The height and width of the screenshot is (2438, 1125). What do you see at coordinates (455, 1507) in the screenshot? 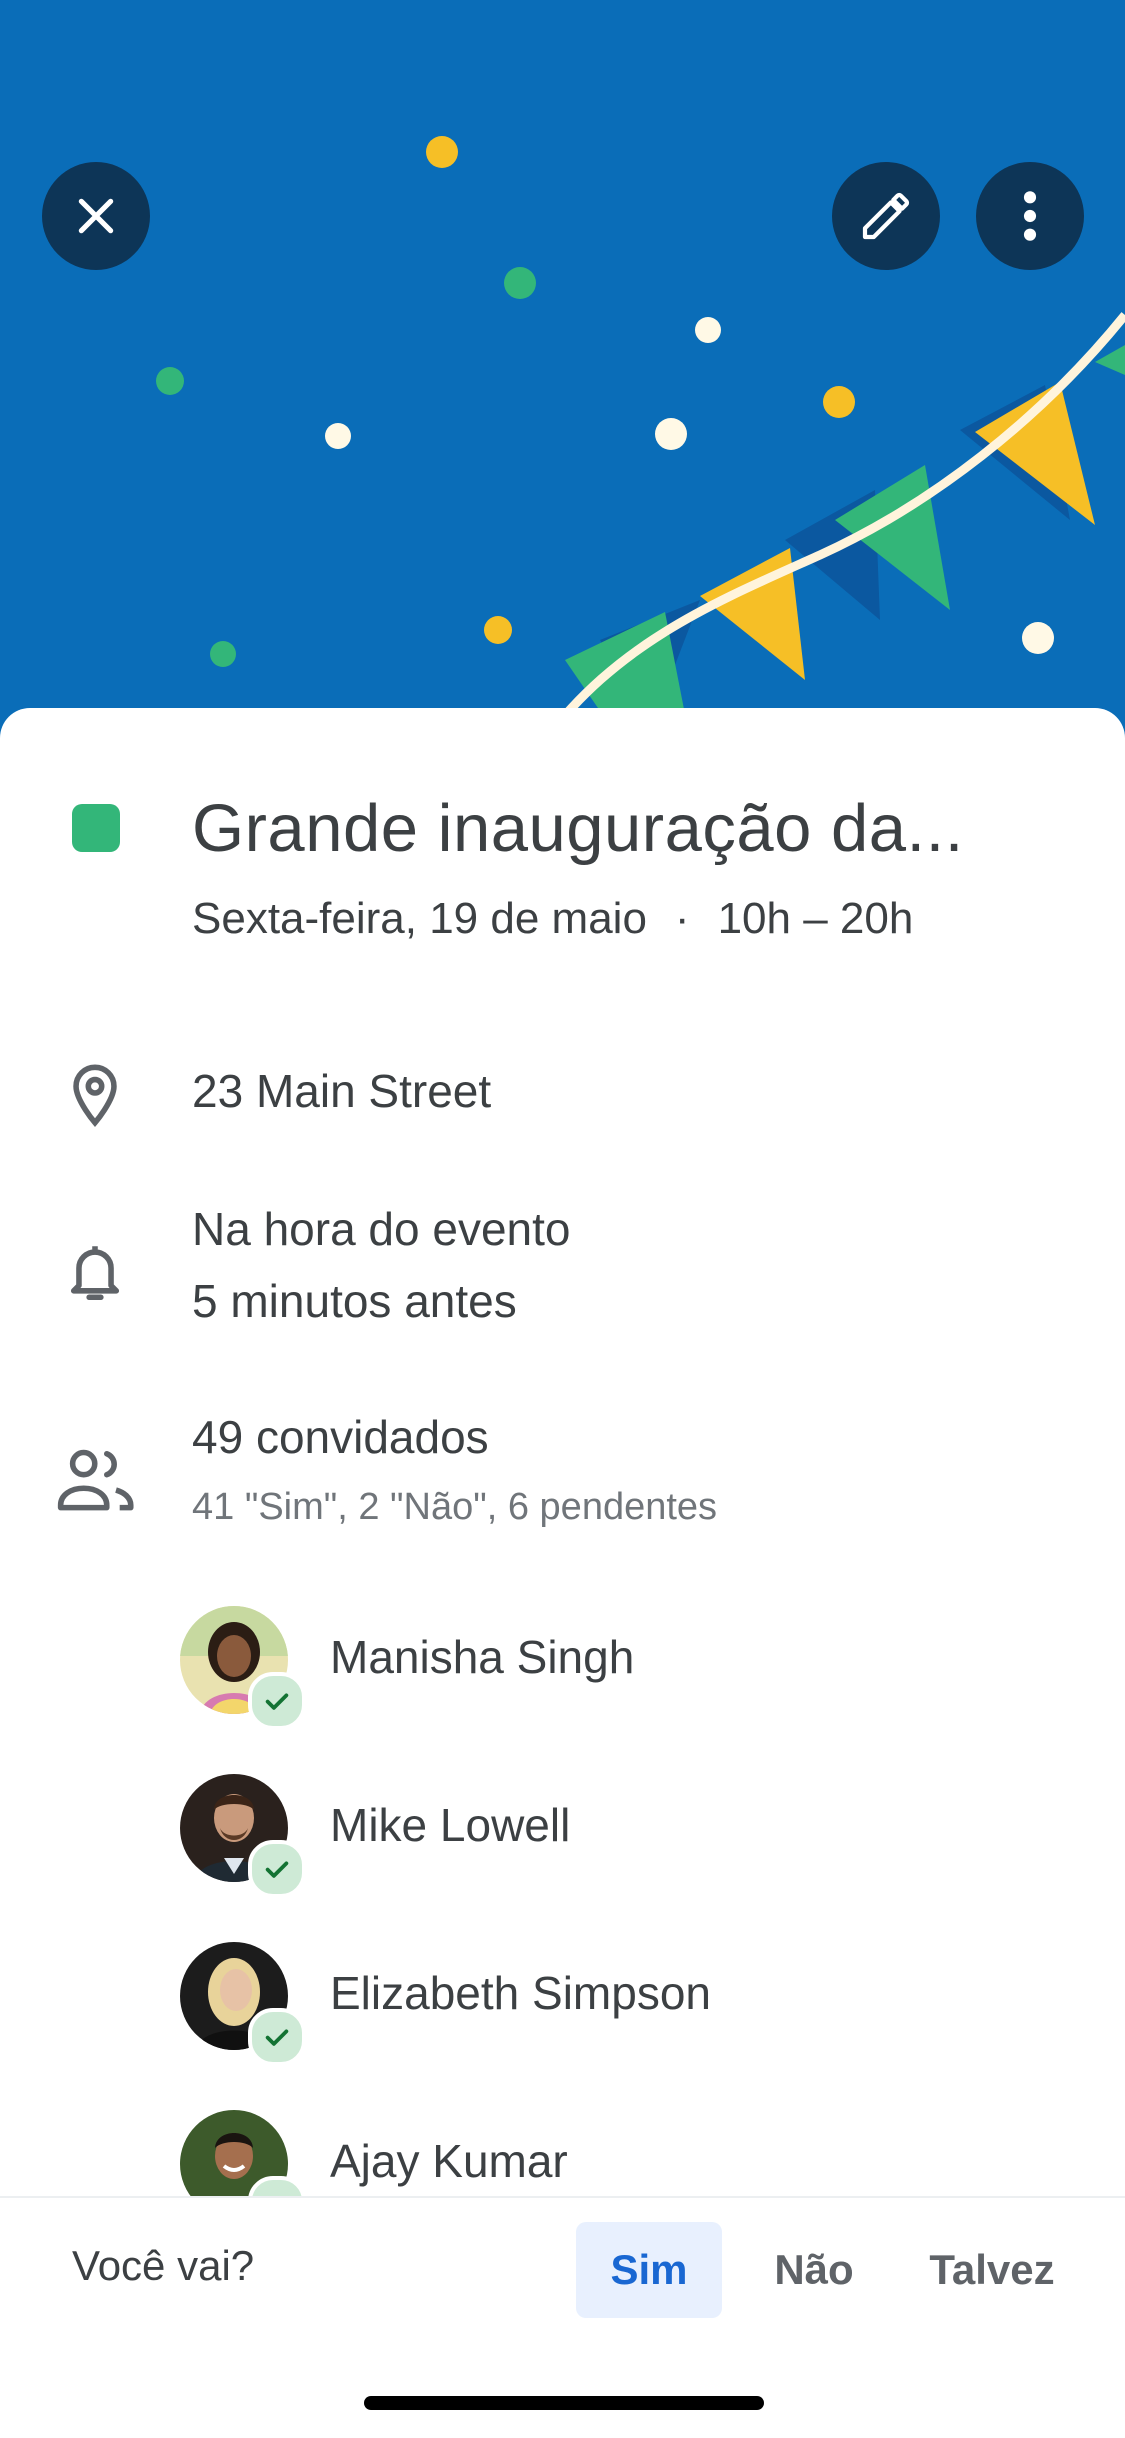
I see `guest-summary: 41 "Sim", 2 "Não", 6 pendentes` at bounding box center [455, 1507].